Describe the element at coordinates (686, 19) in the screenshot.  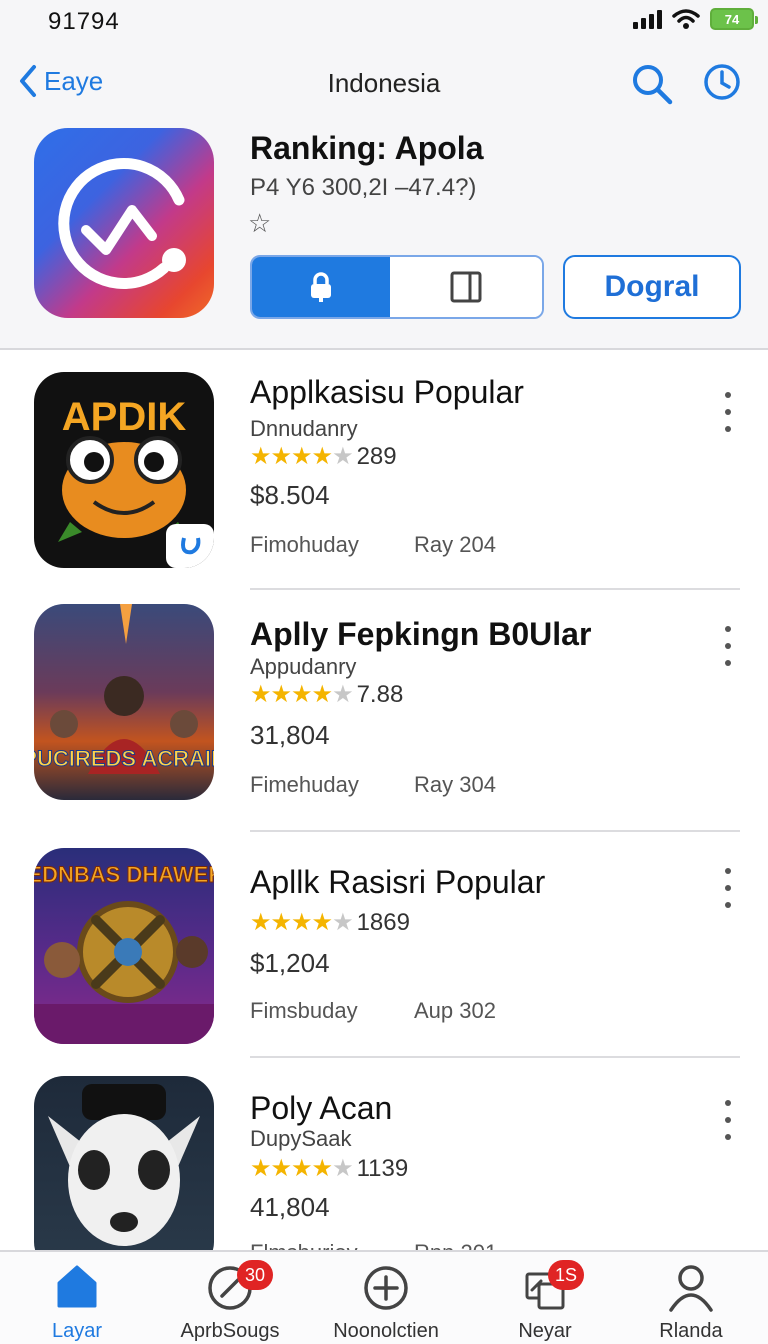
I see `wifi-icon` at that location.